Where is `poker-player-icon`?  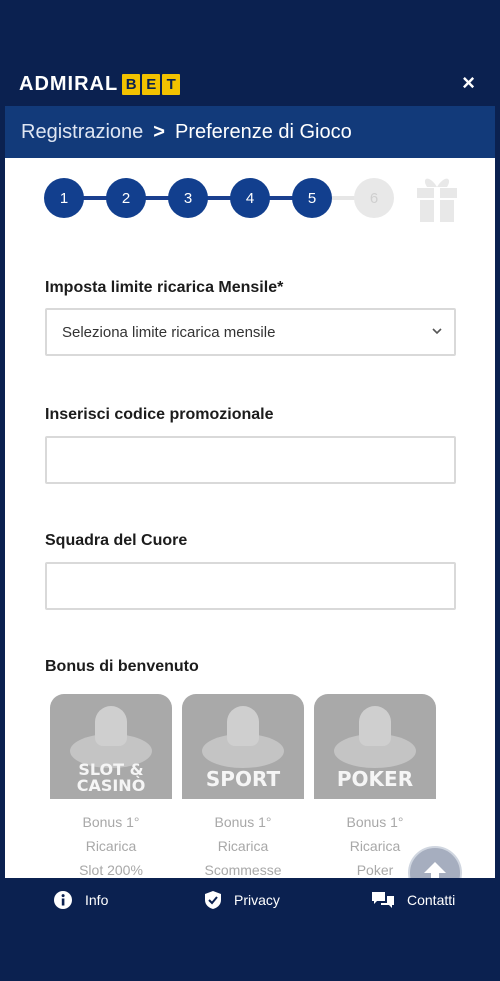
poker-player-icon is located at coordinates (375, 726).